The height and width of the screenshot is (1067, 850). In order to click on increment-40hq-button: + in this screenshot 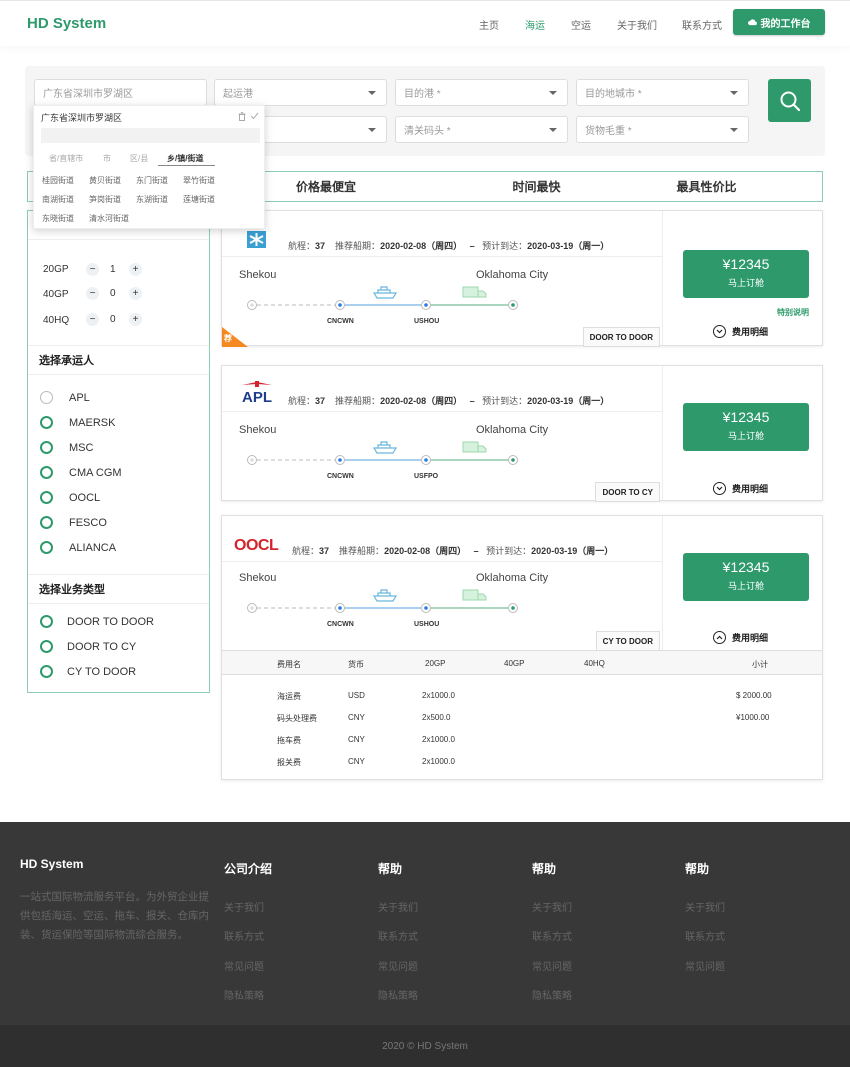, I will do `click(135, 319)`.